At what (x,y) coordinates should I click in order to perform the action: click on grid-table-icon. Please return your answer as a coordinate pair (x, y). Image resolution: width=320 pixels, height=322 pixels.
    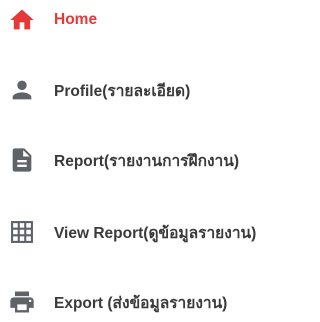
    Looking at the image, I should click on (22, 232).